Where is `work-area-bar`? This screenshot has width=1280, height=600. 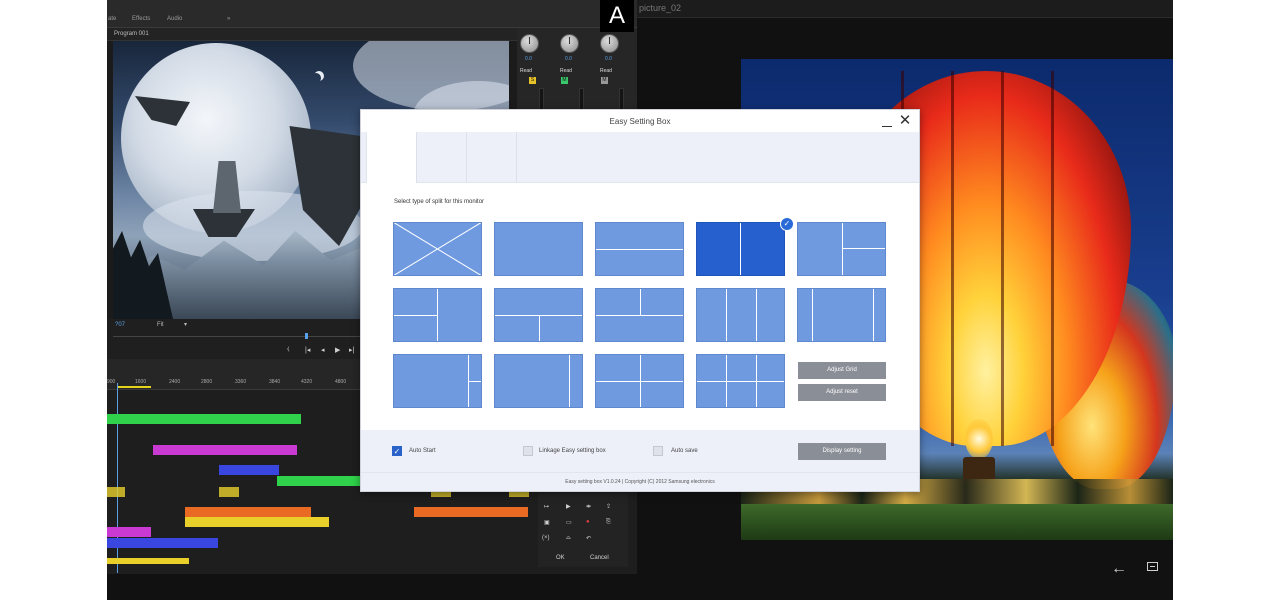 work-area-bar is located at coordinates (134, 387).